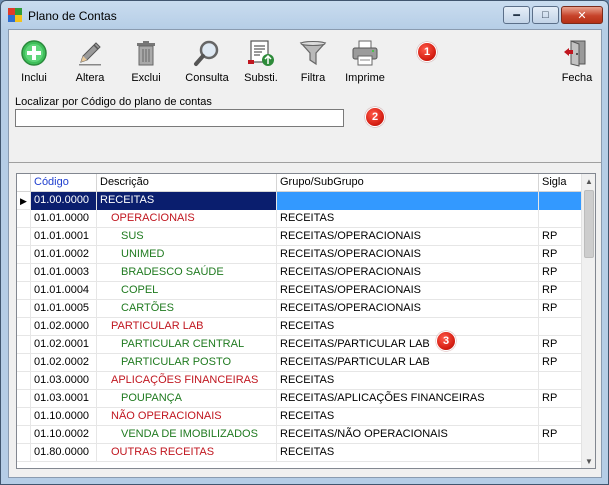 This screenshot has height=485, width=609. What do you see at coordinates (62, 416) in the screenshot?
I see `cell-codigo-text: 01.10.0000` at bounding box center [62, 416].